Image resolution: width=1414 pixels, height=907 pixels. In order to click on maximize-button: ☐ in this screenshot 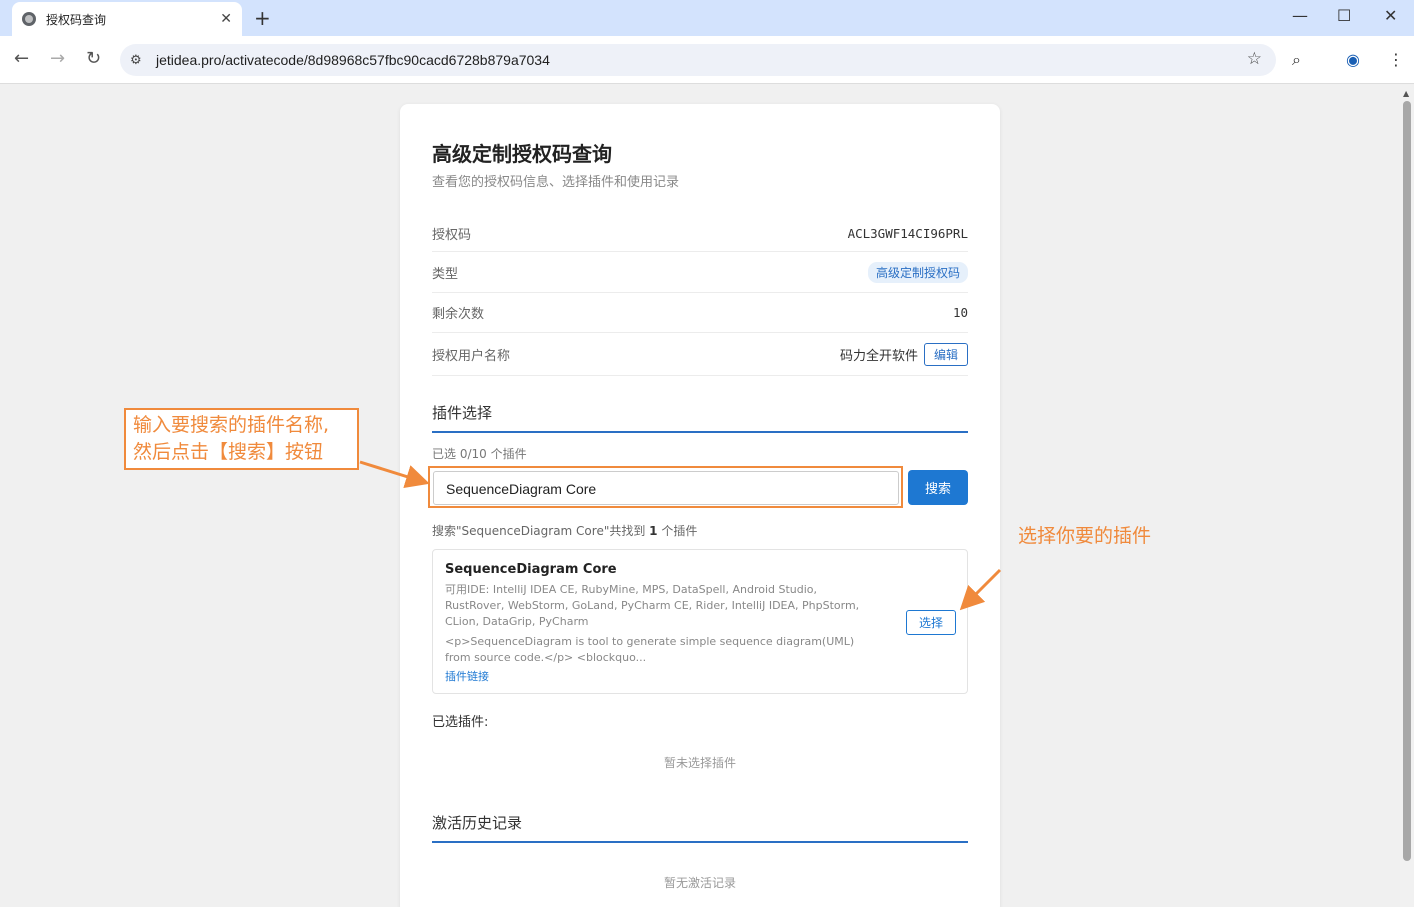, I will do `click(1344, 15)`.